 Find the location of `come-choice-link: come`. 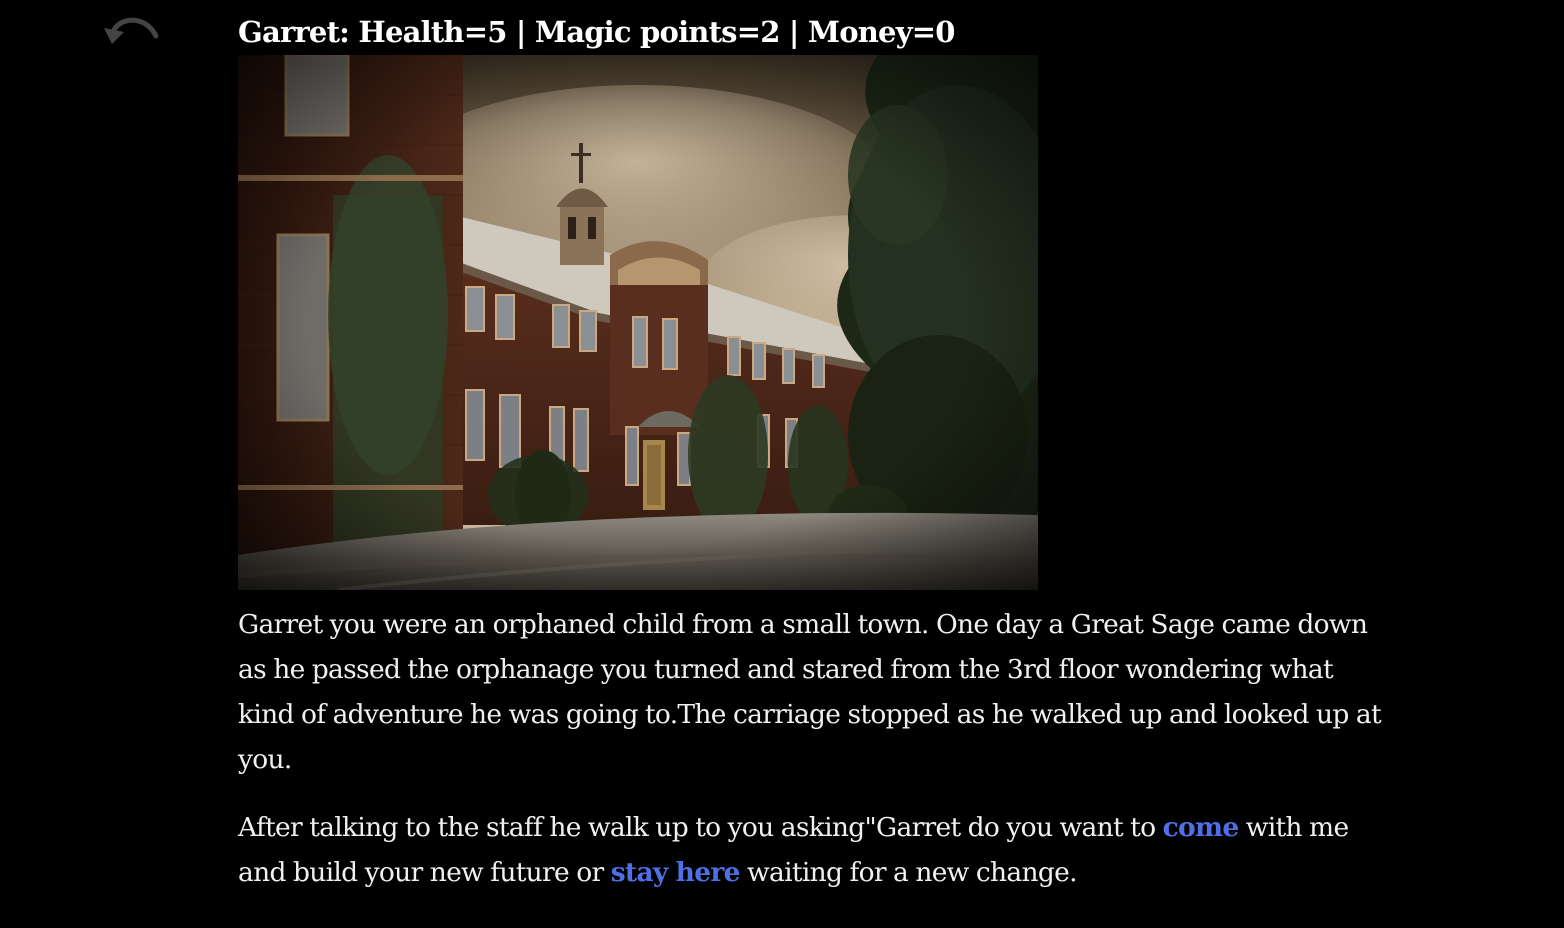

come-choice-link: come is located at coordinates (1201, 827).